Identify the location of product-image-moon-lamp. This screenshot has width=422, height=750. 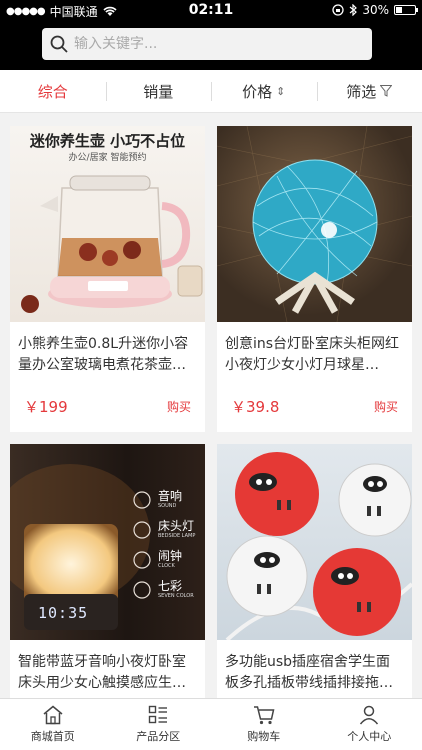
(314, 224).